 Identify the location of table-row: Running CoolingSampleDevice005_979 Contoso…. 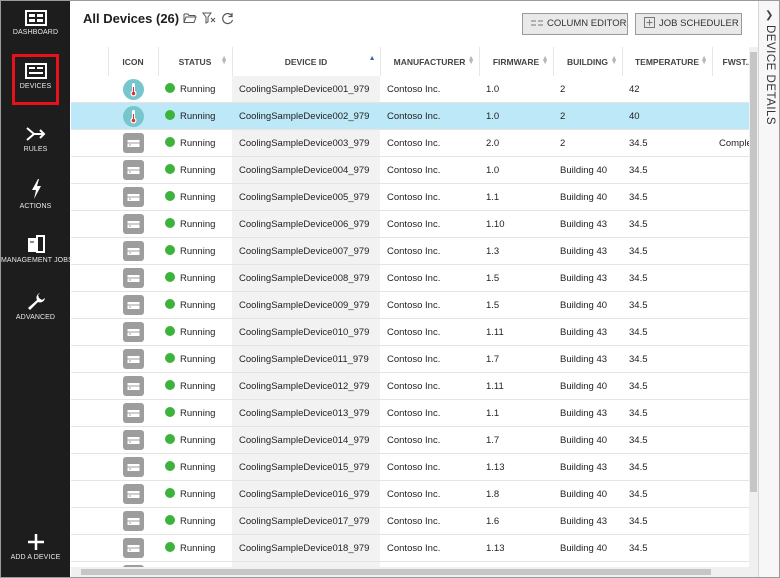
(410, 197).